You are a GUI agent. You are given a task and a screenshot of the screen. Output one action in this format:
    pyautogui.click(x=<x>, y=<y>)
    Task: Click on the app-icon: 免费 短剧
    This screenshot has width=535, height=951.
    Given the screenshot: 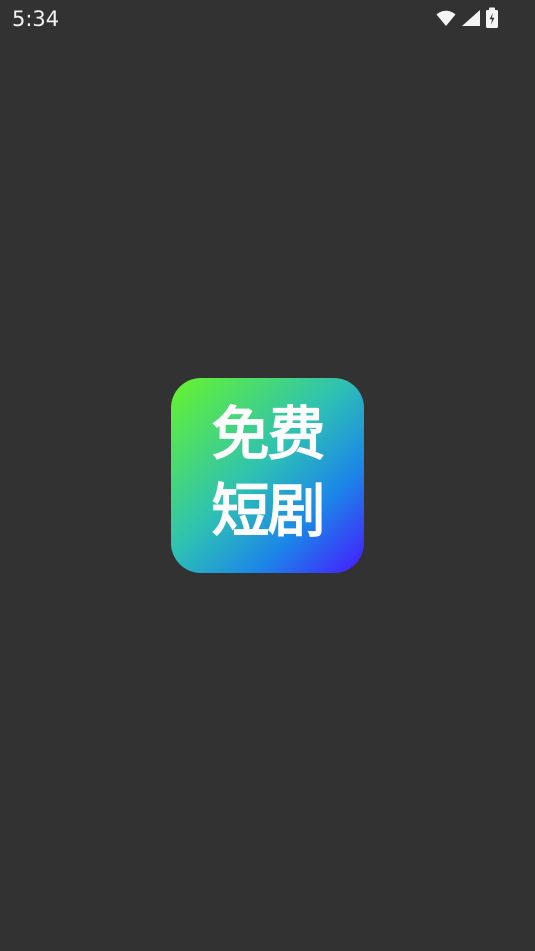 What is the action you would take?
    pyautogui.click(x=267, y=475)
    